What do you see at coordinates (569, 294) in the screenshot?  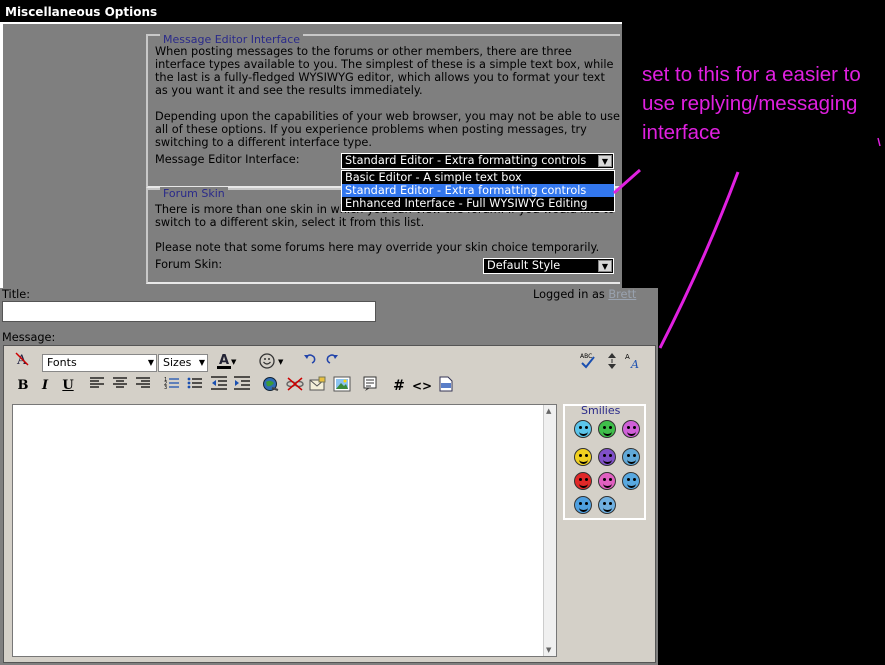 I see `logged-in-label: Logged in as` at bounding box center [569, 294].